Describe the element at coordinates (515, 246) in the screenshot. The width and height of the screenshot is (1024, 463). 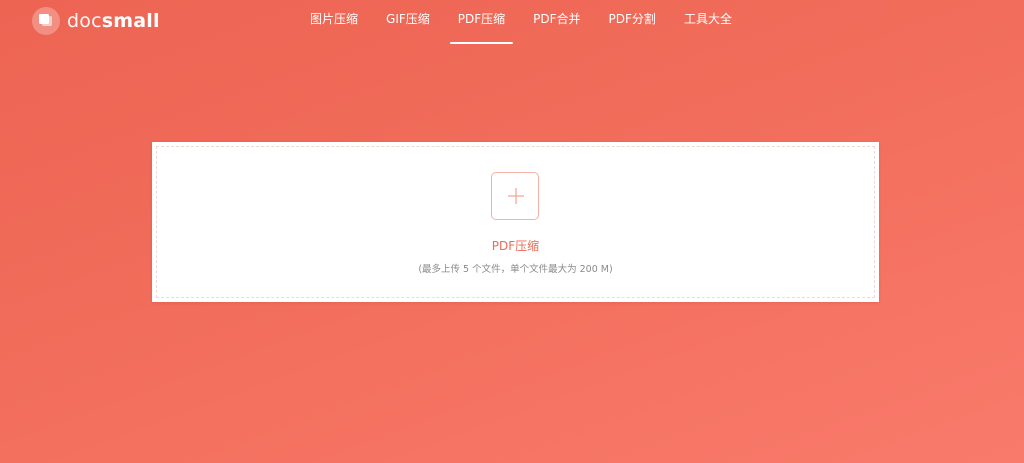
I see `upload-title: PDF压缩` at that location.